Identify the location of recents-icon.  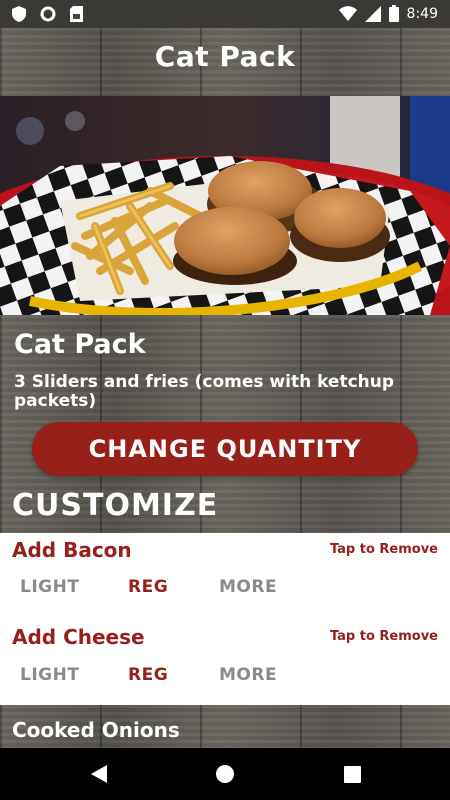
(352, 774).